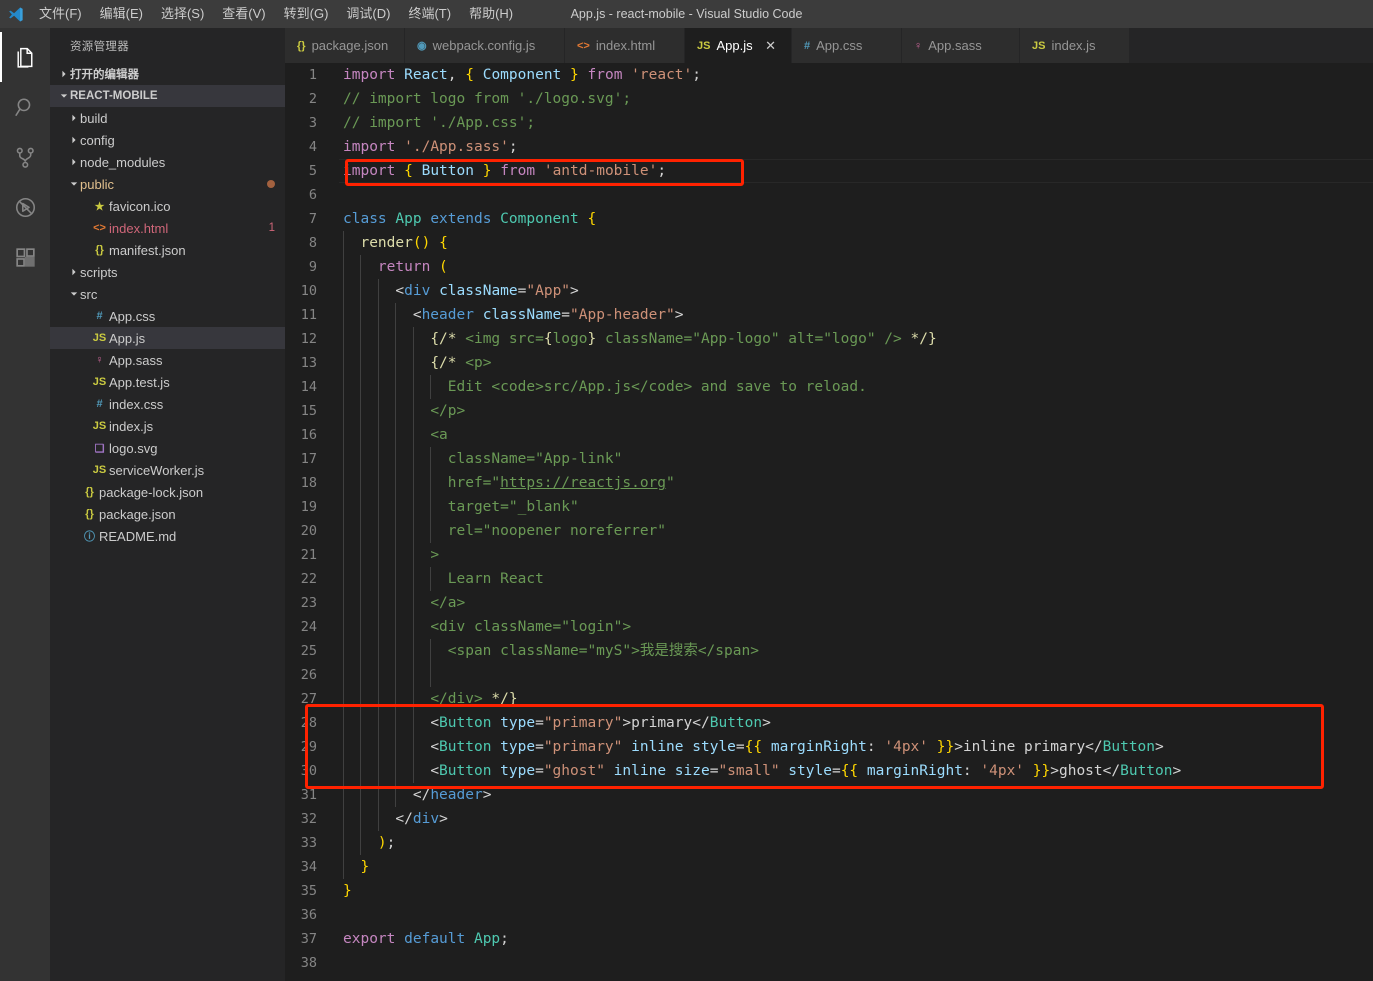  Describe the element at coordinates (308, 363) in the screenshot. I see `line-number: 13` at that location.